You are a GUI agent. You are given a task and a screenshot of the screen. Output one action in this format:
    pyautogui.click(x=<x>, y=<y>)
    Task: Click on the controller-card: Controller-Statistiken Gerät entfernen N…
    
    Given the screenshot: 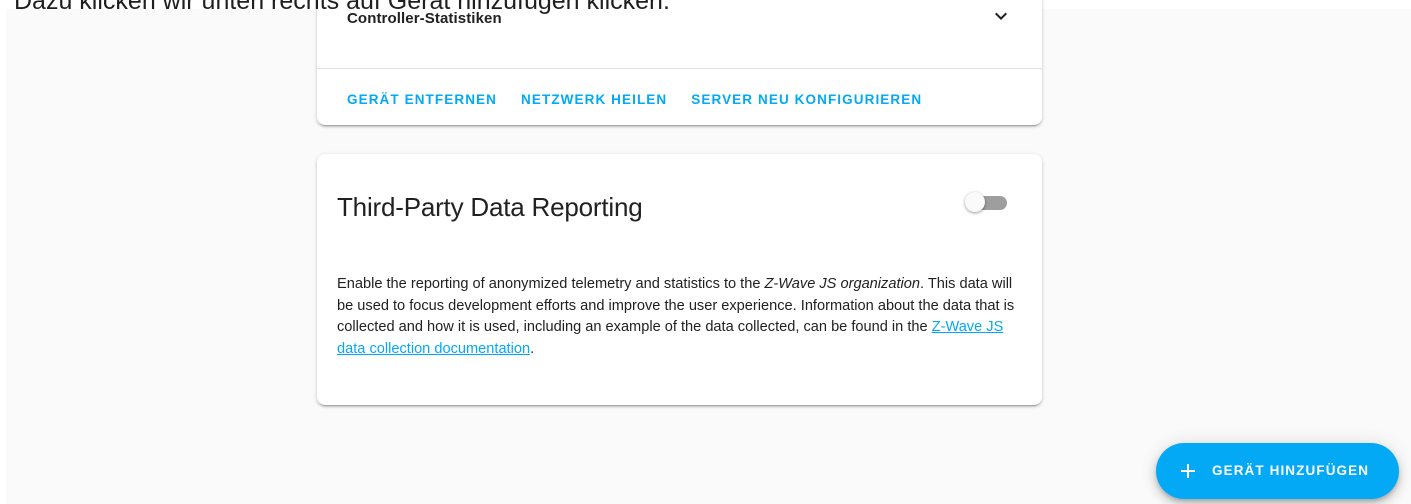 What is the action you would take?
    pyautogui.click(x=679, y=62)
    